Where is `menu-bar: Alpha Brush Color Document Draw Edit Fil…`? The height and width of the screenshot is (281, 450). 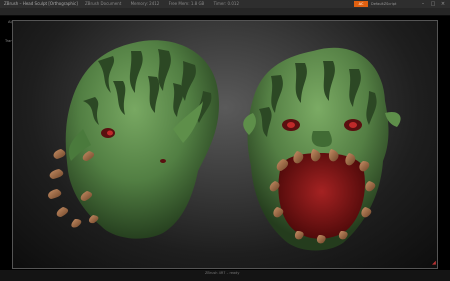 menu-bar: Alpha Brush Color Document Draw Edit Fil… is located at coordinates (225, 25).